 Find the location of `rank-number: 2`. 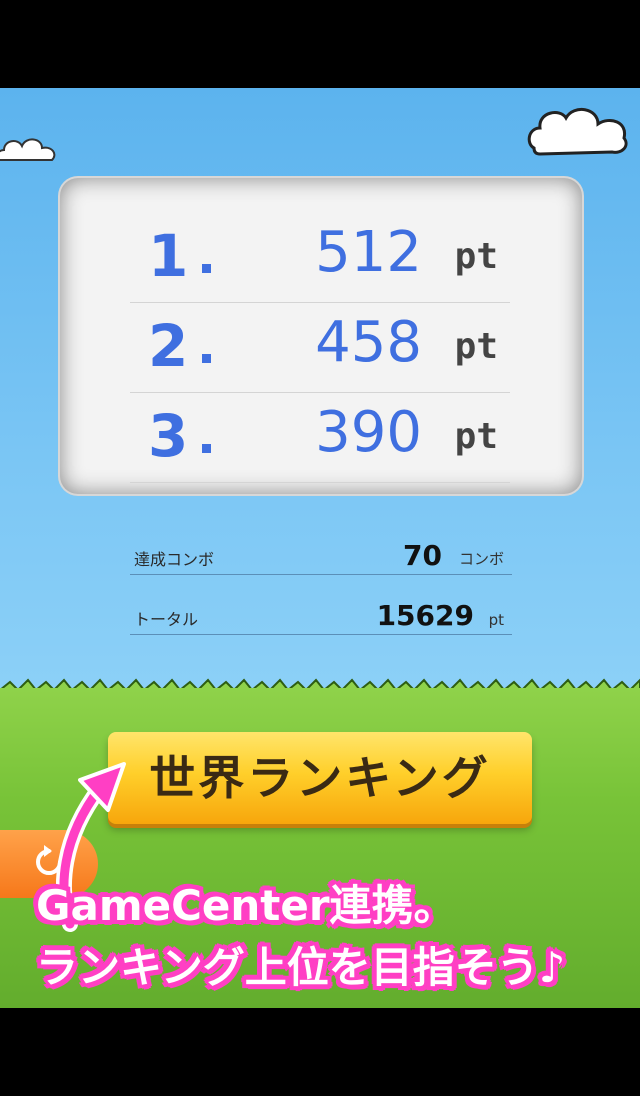

rank-number: 2 is located at coordinates (169, 346).